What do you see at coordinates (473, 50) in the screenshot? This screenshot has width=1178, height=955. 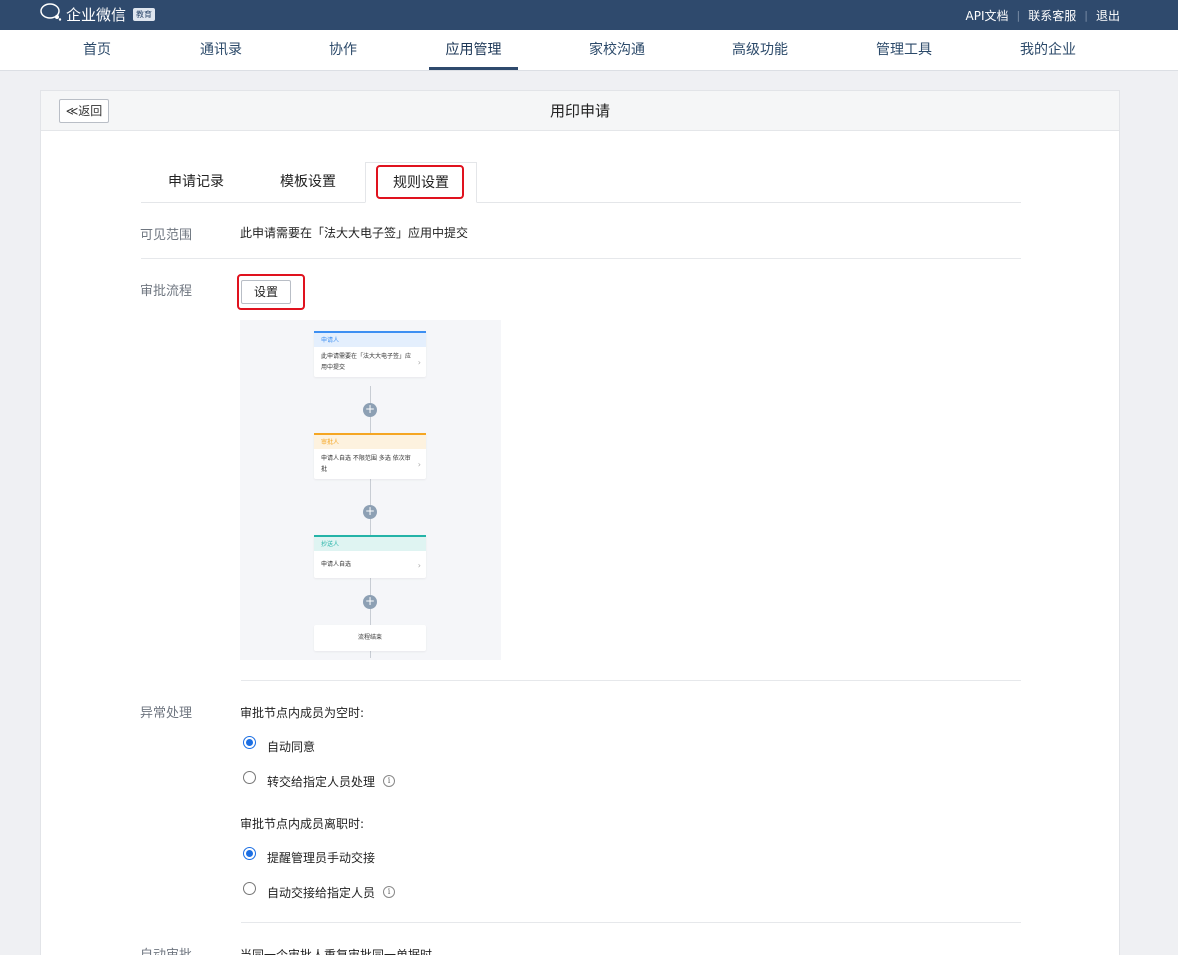 I see `nav-app-management: 应用管理` at bounding box center [473, 50].